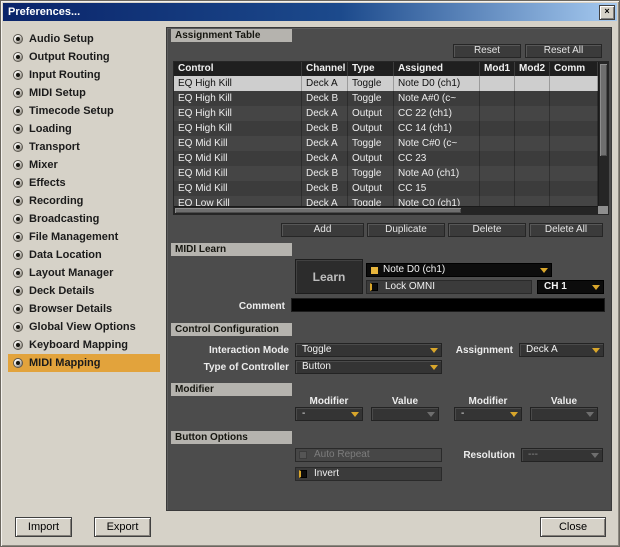 This screenshot has width=620, height=547. Describe the element at coordinates (607, 12) in the screenshot. I see `close-icon: ×` at that location.